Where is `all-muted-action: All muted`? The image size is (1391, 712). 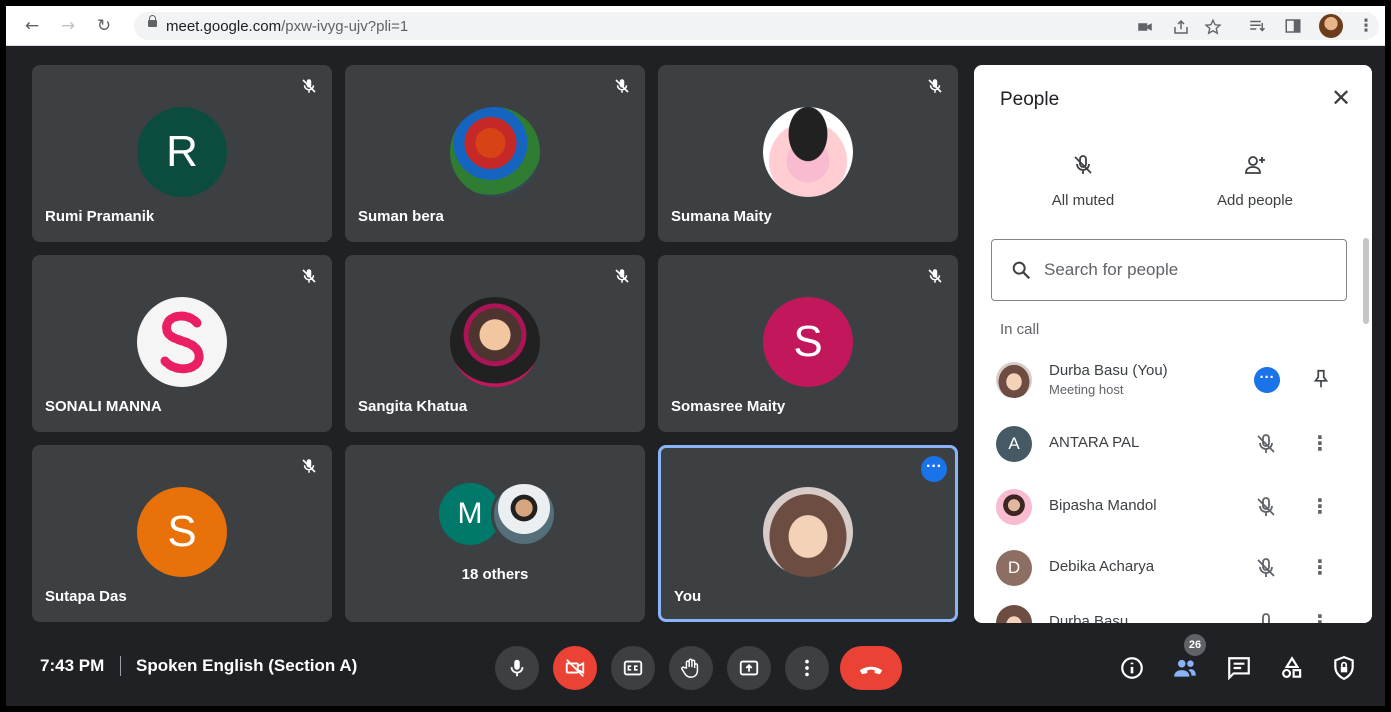
all-muted-action: All muted is located at coordinates (1083, 181).